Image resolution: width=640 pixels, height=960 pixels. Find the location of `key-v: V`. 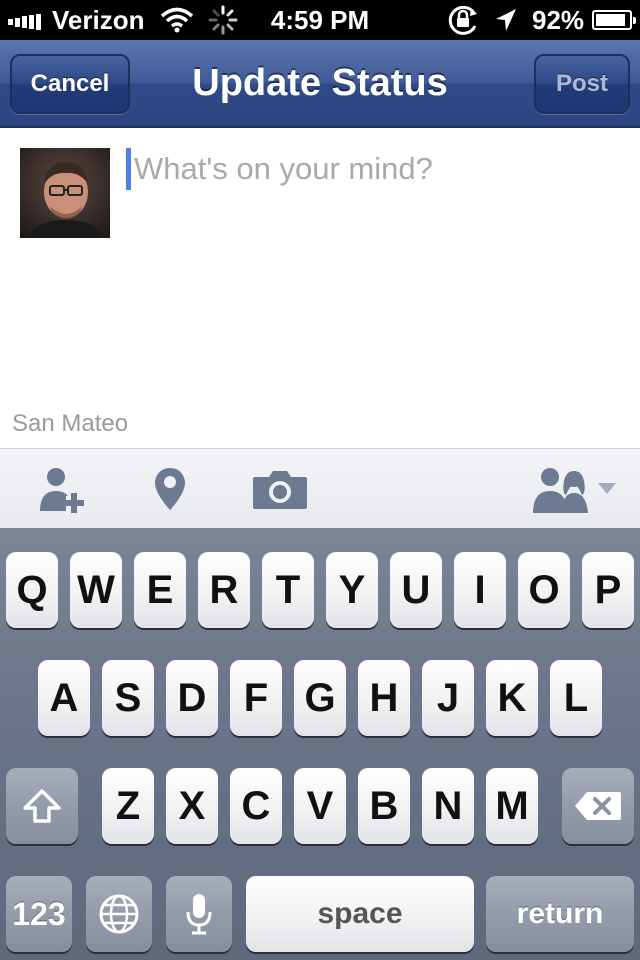

key-v: V is located at coordinates (320, 806).